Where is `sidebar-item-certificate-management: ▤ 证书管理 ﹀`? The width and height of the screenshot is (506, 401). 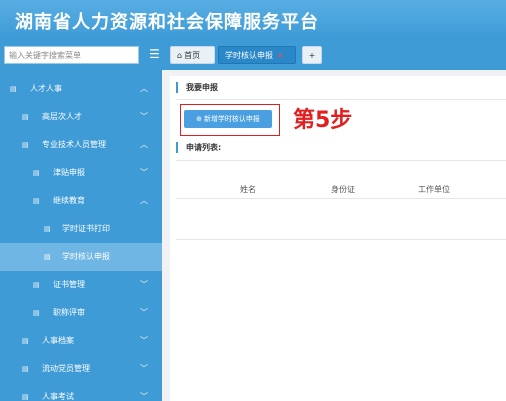 sidebar-item-certificate-management: ▤ 证书管理 ﹀ is located at coordinates (81, 285).